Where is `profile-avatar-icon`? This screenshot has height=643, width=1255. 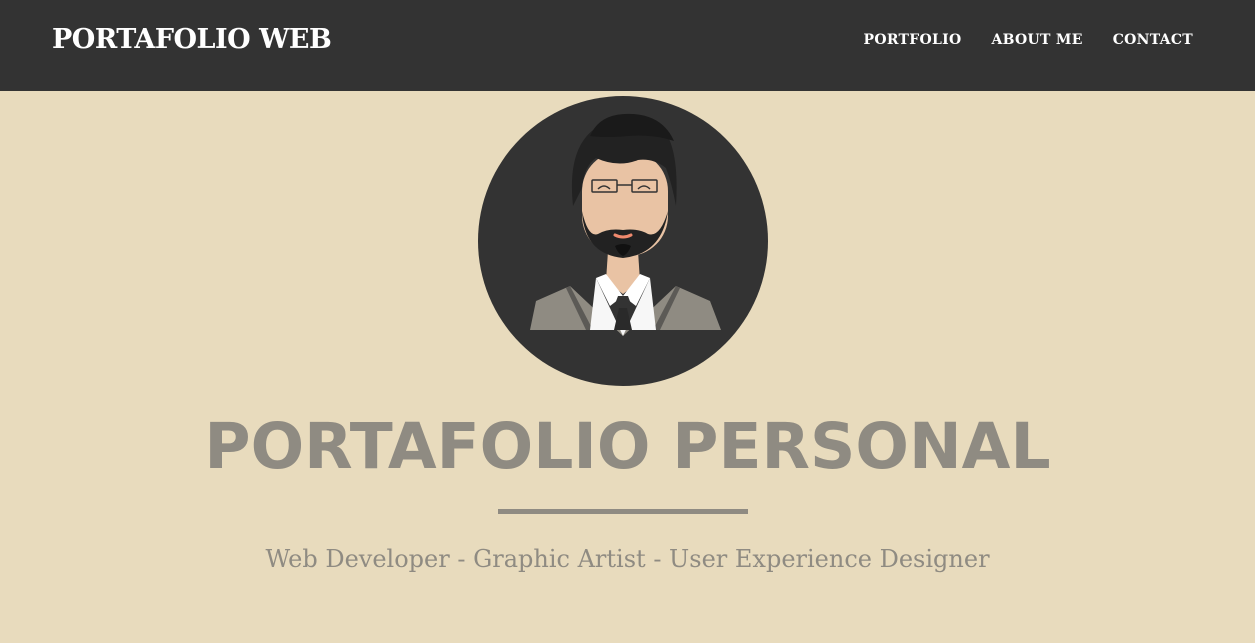 profile-avatar-icon is located at coordinates (623, 241).